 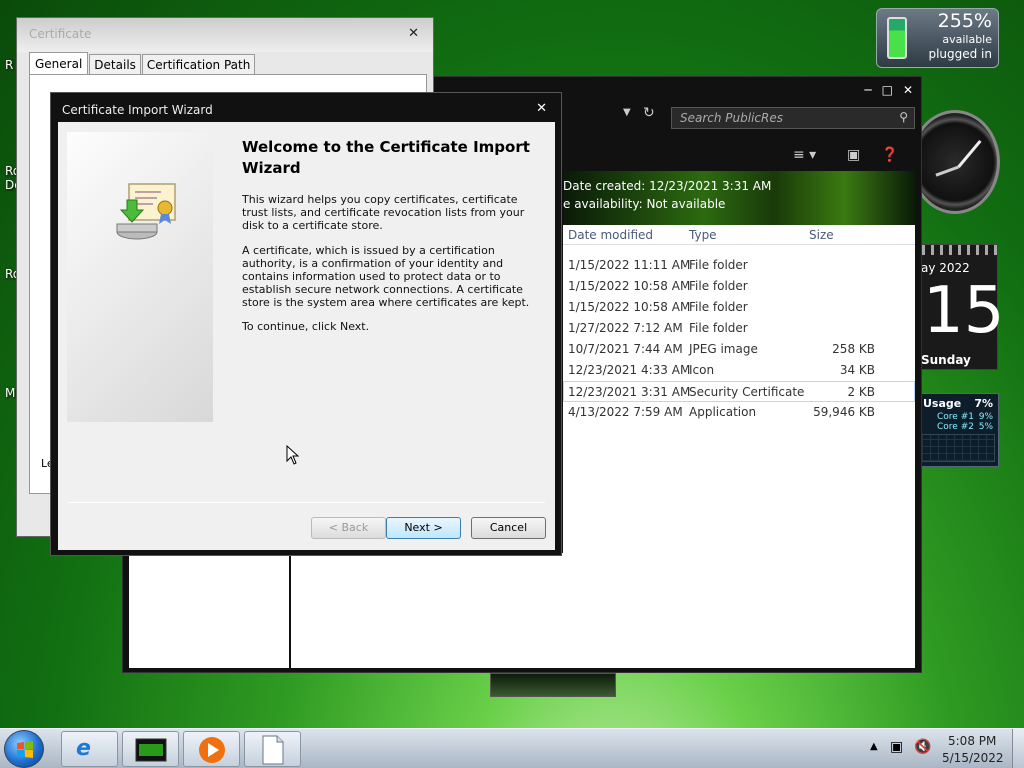 What do you see at coordinates (793, 118) in the screenshot?
I see `search-input: Search PublicRes ⚲` at bounding box center [793, 118].